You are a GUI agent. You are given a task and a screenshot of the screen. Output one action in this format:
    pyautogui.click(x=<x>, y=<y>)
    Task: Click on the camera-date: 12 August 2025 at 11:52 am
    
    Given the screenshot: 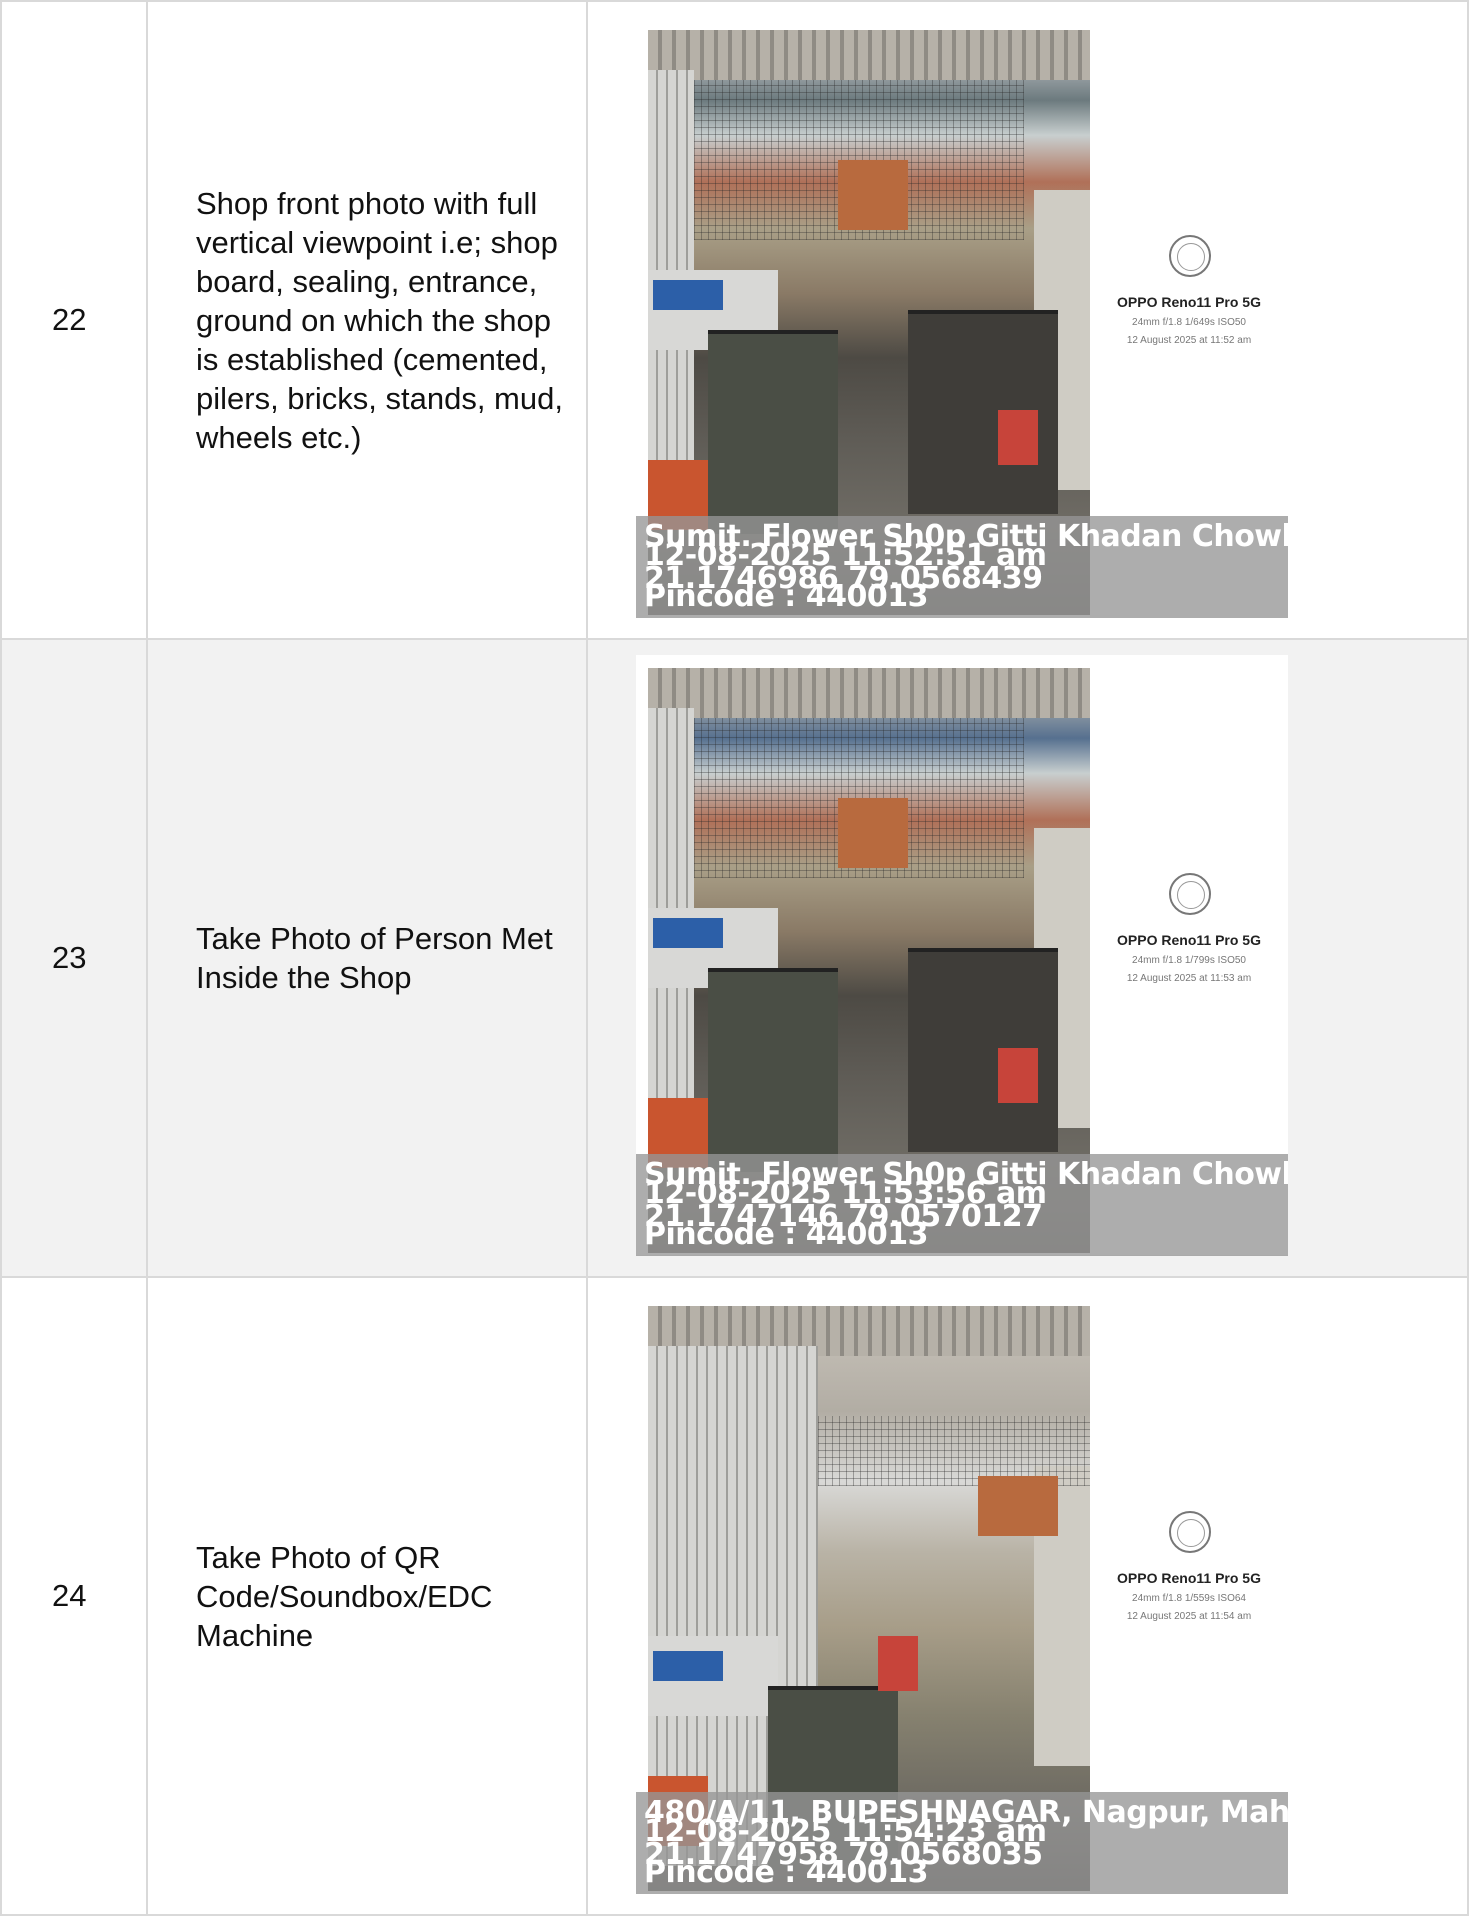 What is the action you would take?
    pyautogui.click(x=1189, y=340)
    